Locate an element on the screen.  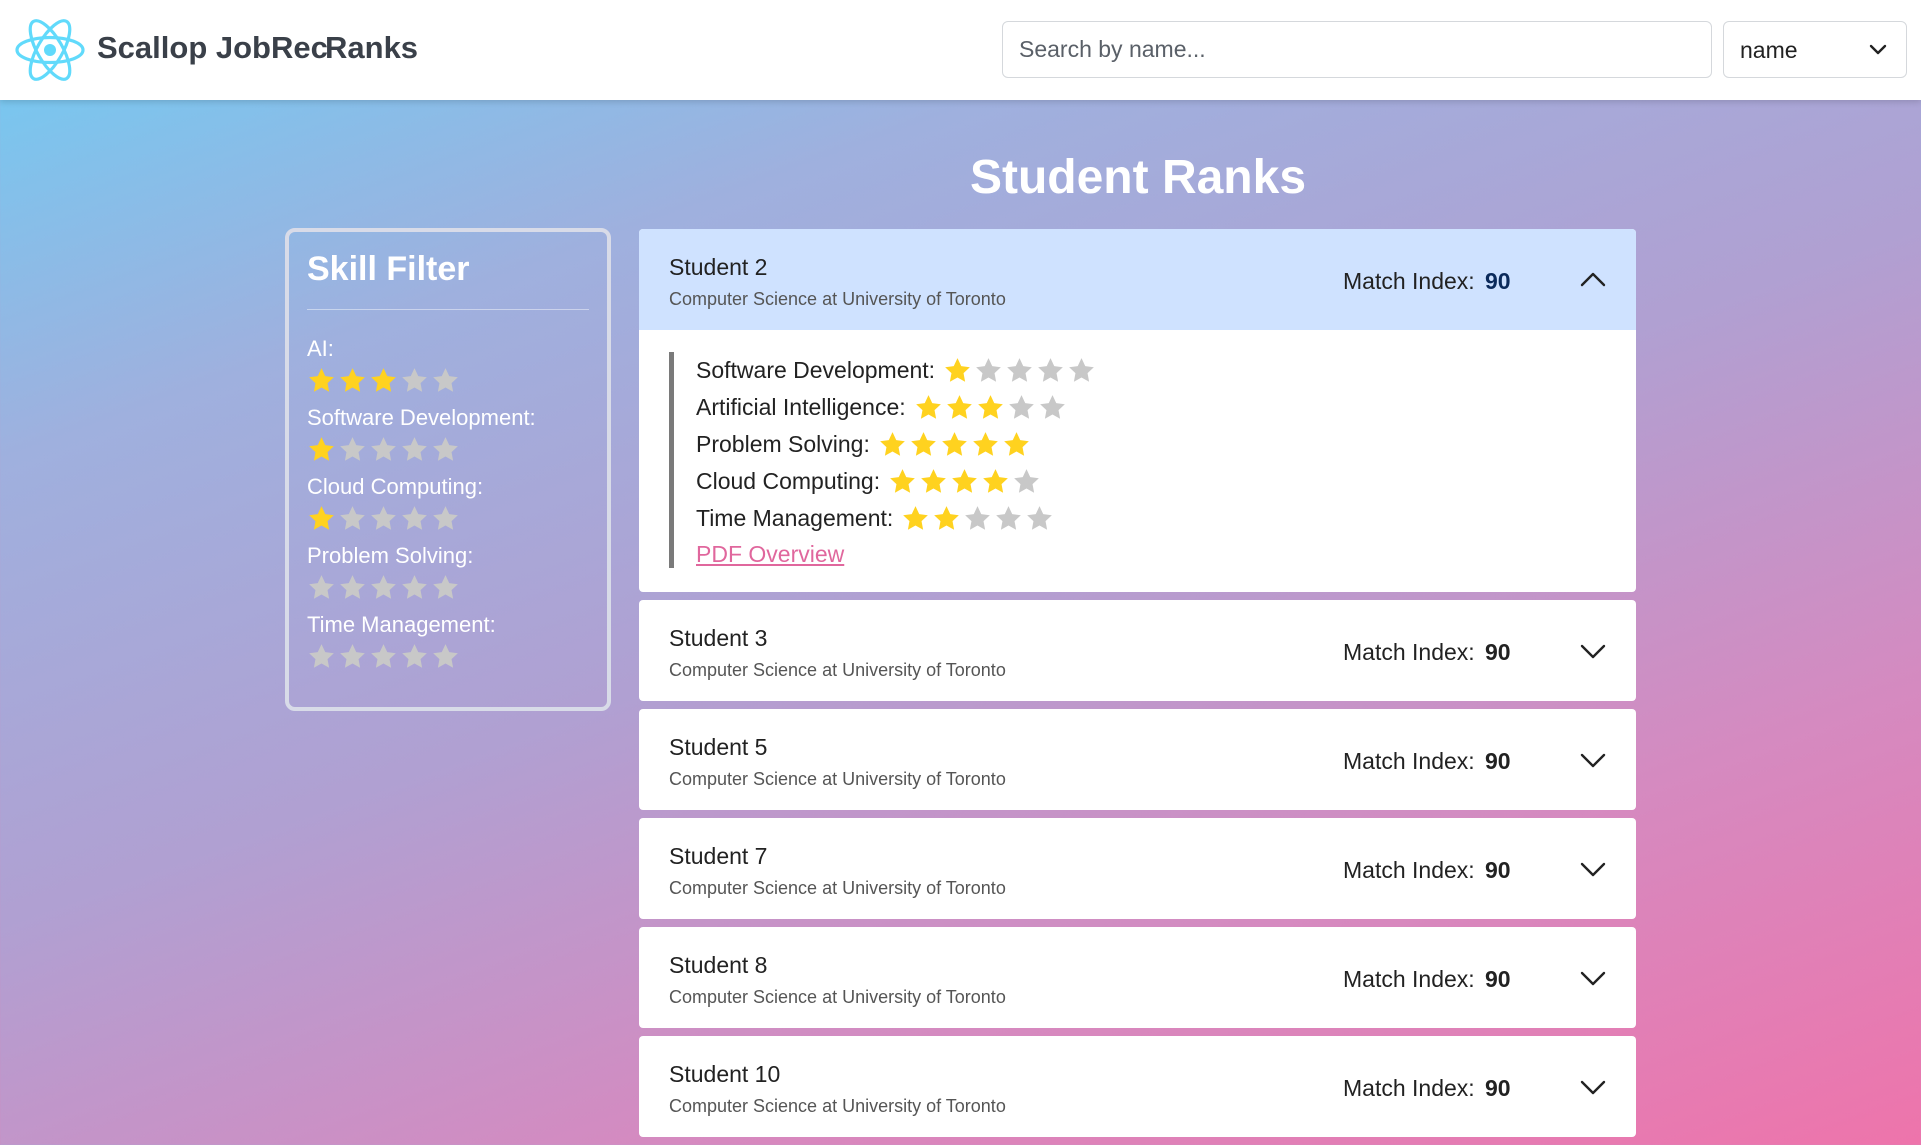
top-navbar: Scallop JobRec Ranks name is located at coordinates (960, 50).